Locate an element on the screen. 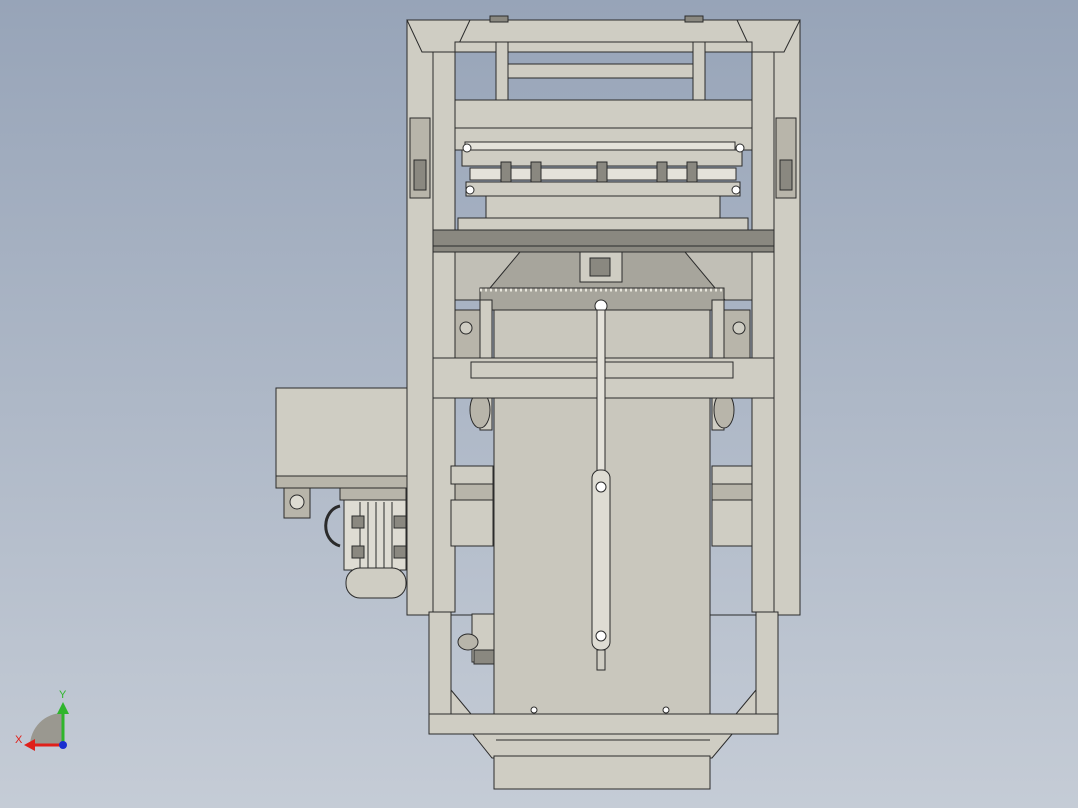  z-axis-dot is located at coordinates (63, 745).